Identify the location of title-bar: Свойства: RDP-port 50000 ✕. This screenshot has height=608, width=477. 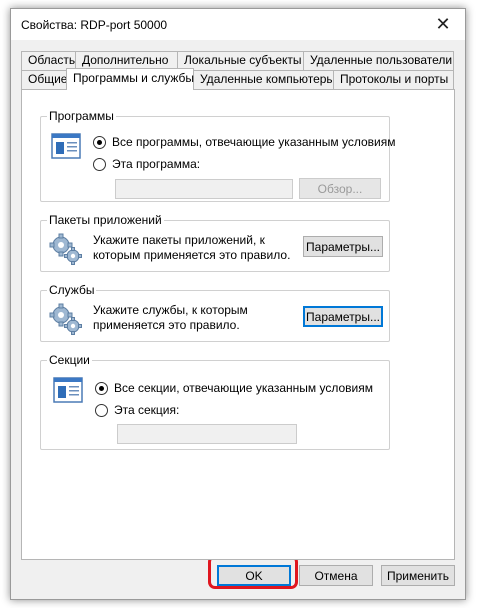
(238, 24).